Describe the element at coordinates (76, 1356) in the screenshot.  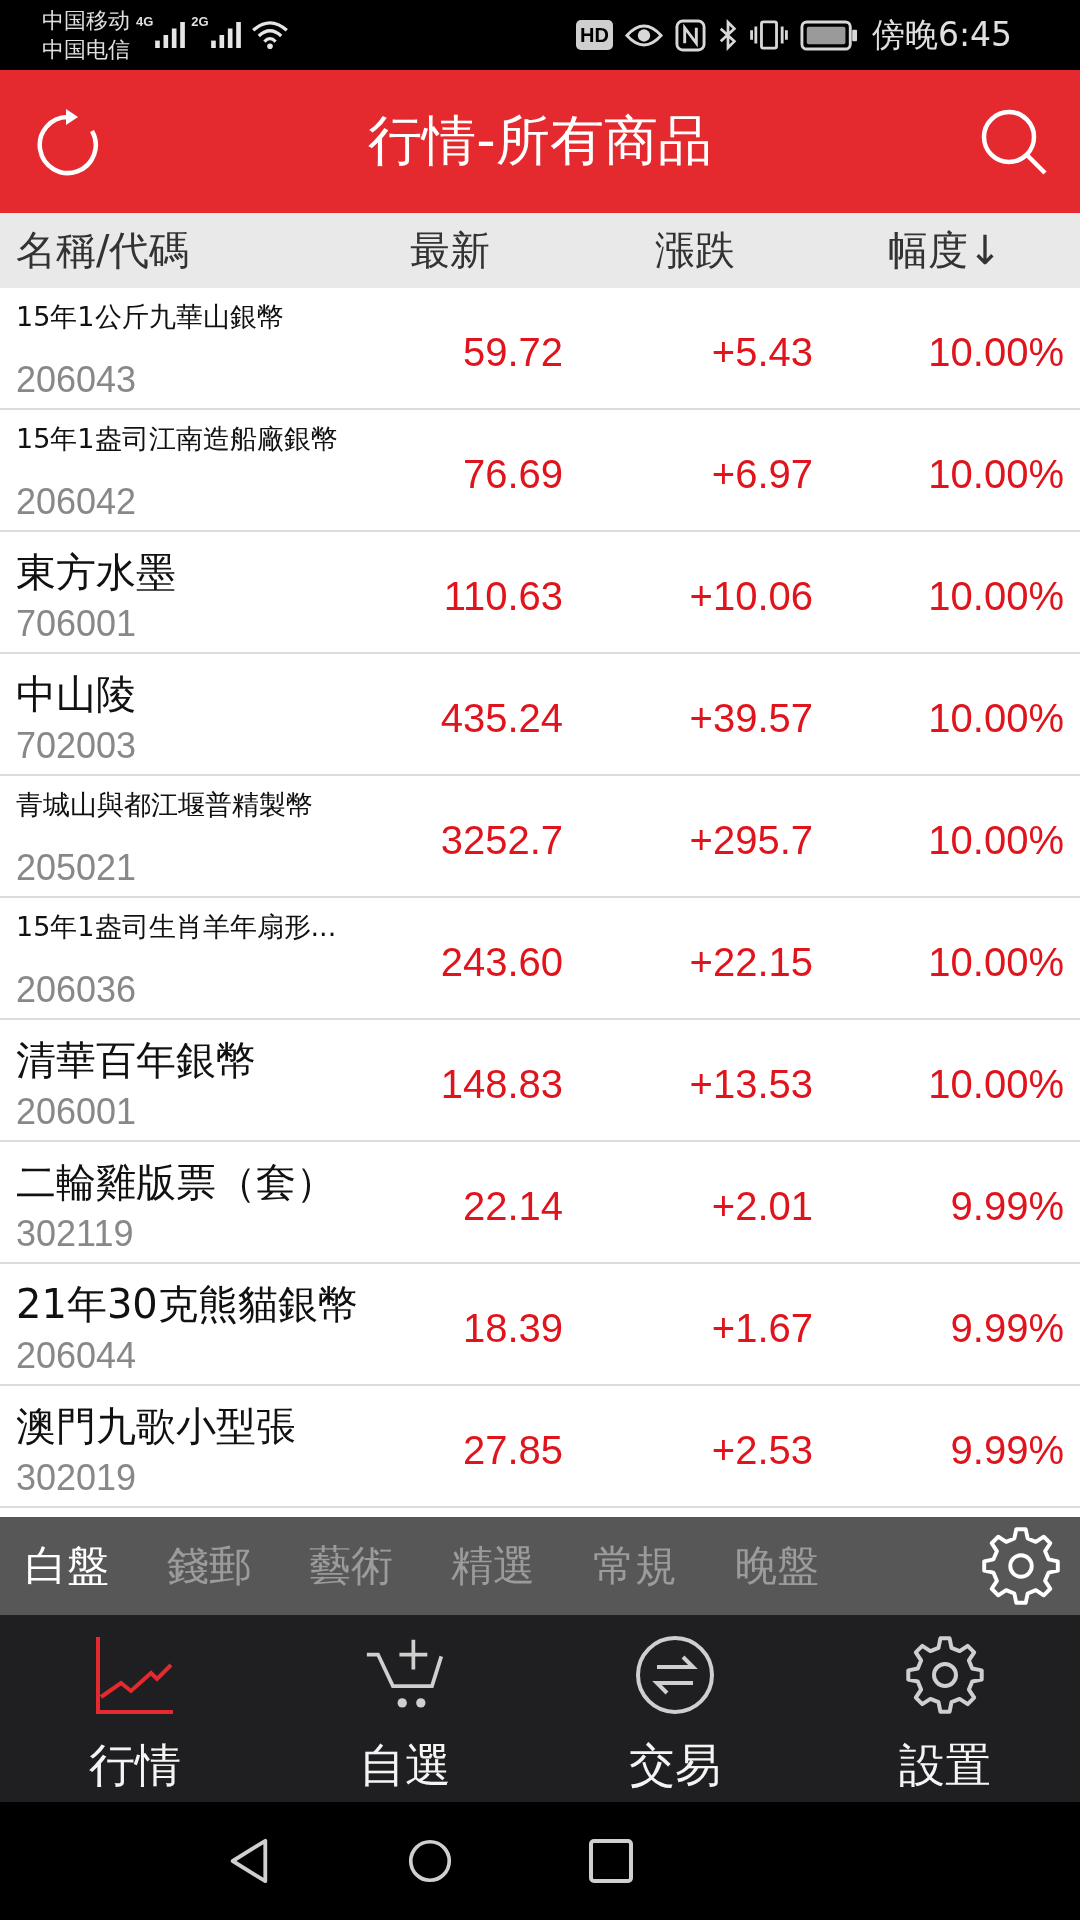
I see `product-code: 206044` at that location.